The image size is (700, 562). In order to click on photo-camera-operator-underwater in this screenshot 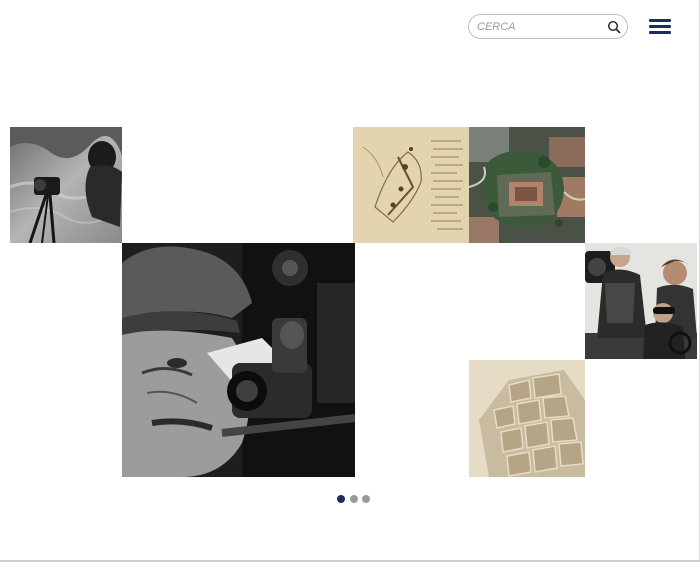, I will do `click(66, 185)`.